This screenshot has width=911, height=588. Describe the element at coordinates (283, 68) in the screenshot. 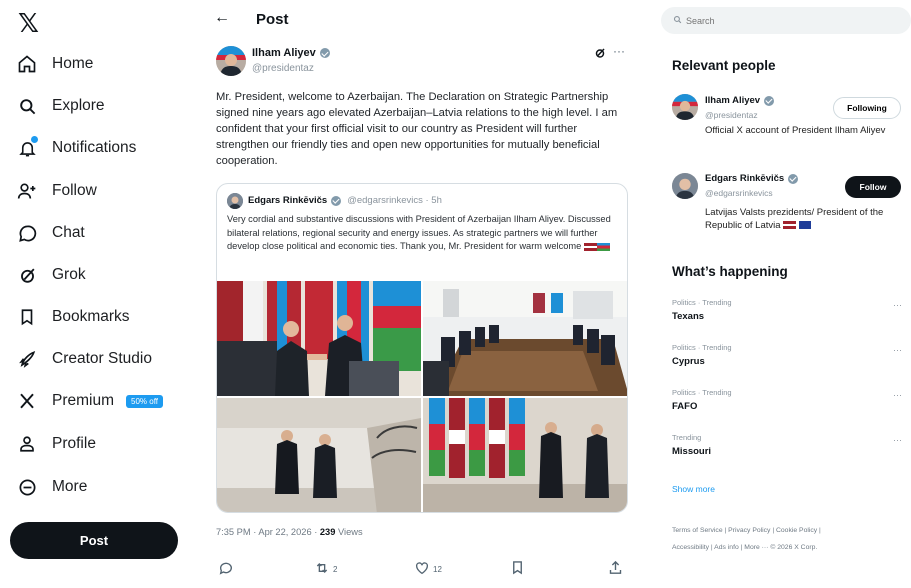

I see `author-handle: @presidentaz` at that location.